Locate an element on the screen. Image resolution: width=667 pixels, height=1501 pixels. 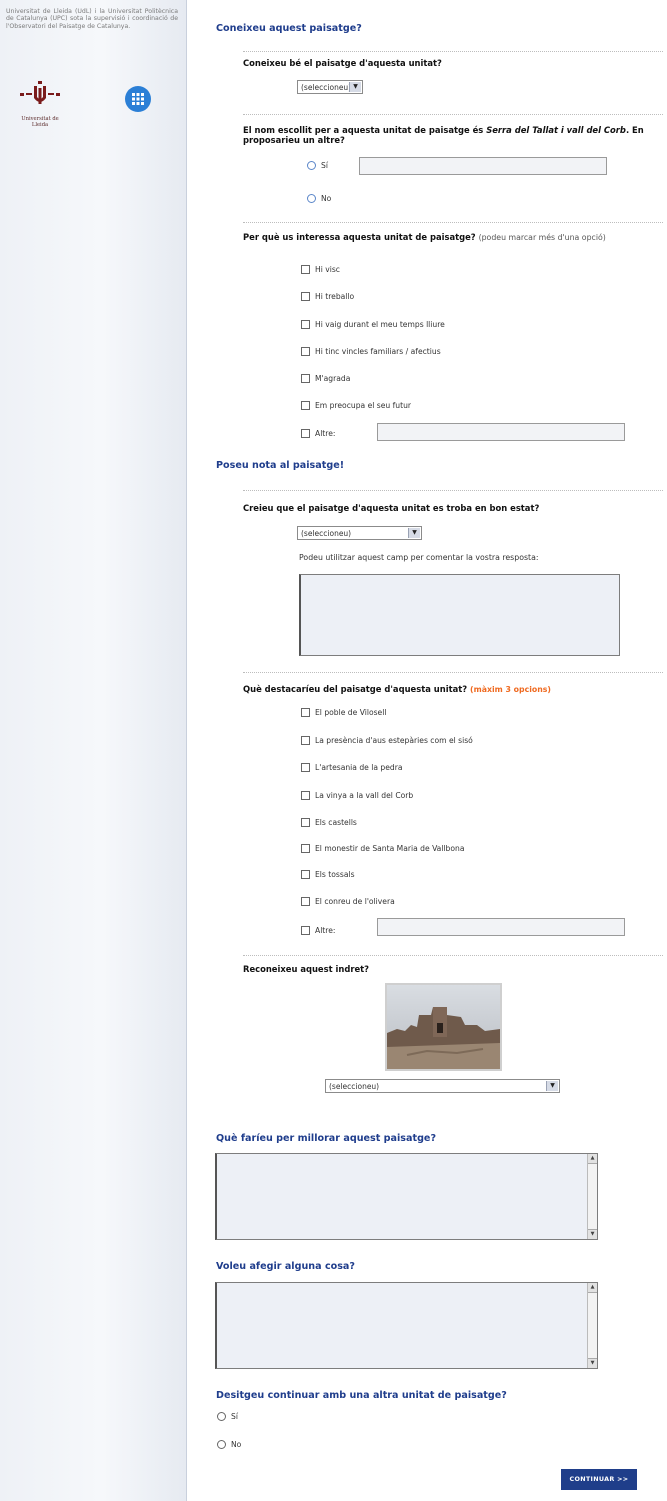
name-radio-no: No is located at coordinates (319, 198).